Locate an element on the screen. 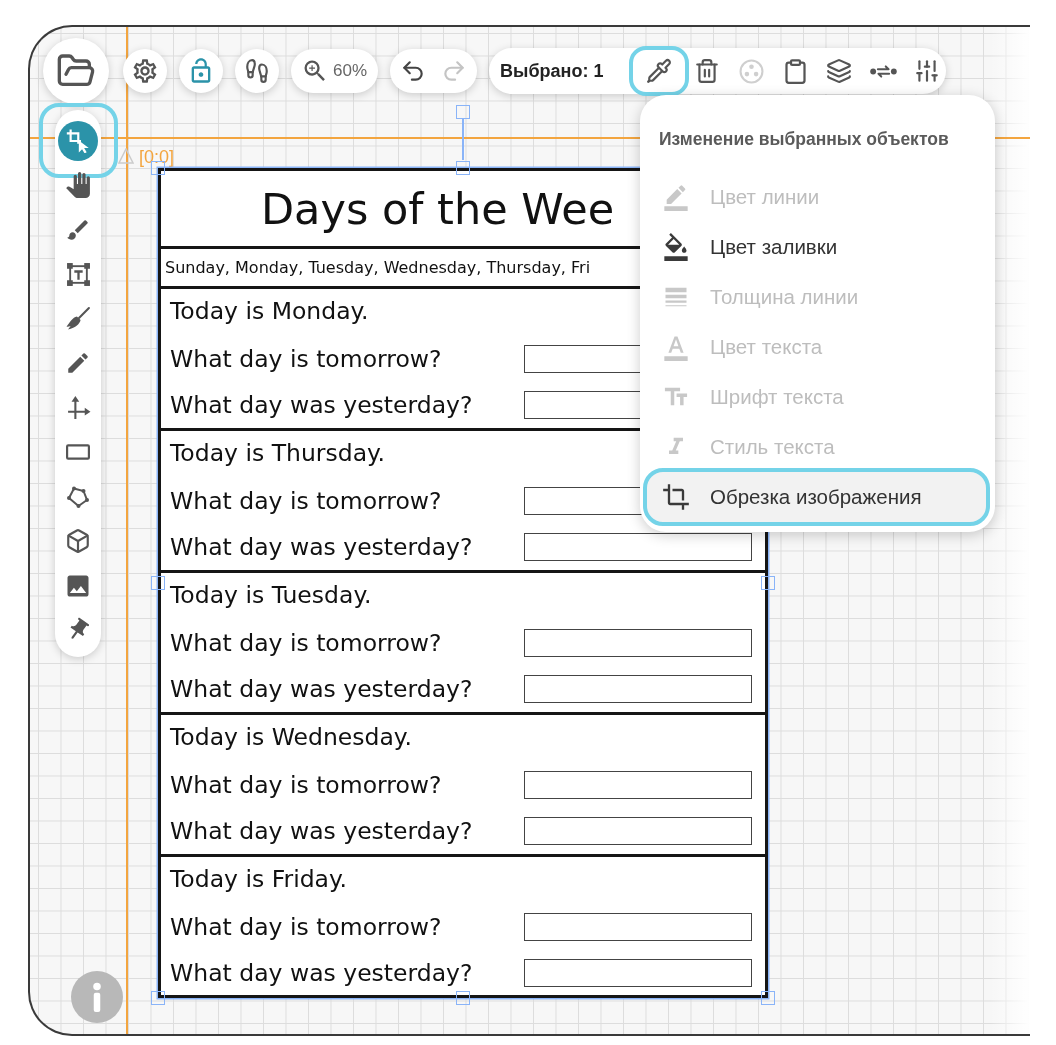 The width and height of the screenshot is (1056, 1045). selection-count: Выбрано: 1 is located at coordinates (552, 71).